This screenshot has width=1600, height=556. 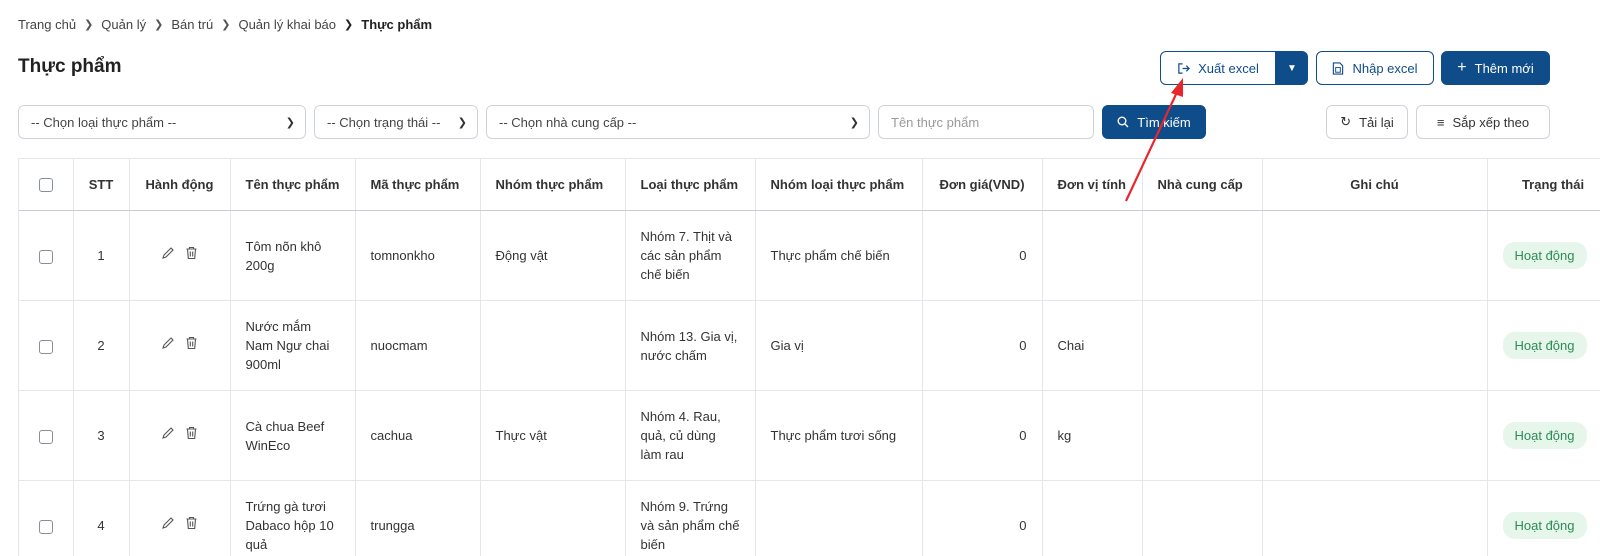 What do you see at coordinates (552, 256) in the screenshot?
I see `food-group: Động vật` at bounding box center [552, 256].